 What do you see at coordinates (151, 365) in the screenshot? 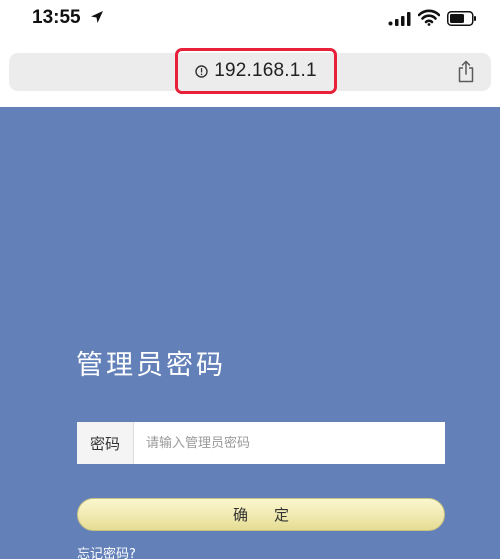
I see `page-title: 管理员密码` at bounding box center [151, 365].